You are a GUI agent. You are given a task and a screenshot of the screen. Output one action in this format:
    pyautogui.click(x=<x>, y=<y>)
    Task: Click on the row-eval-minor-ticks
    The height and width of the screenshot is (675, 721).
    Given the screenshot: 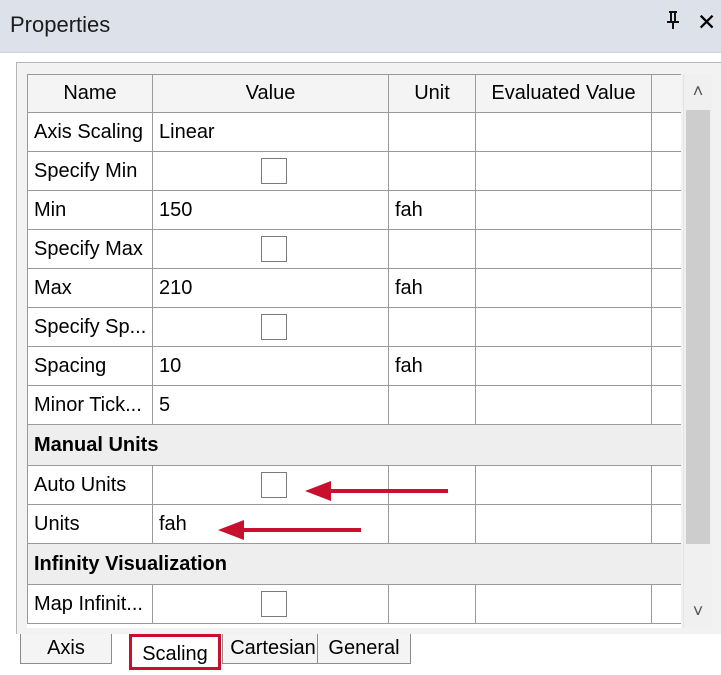 What is the action you would take?
    pyautogui.click(x=563, y=405)
    